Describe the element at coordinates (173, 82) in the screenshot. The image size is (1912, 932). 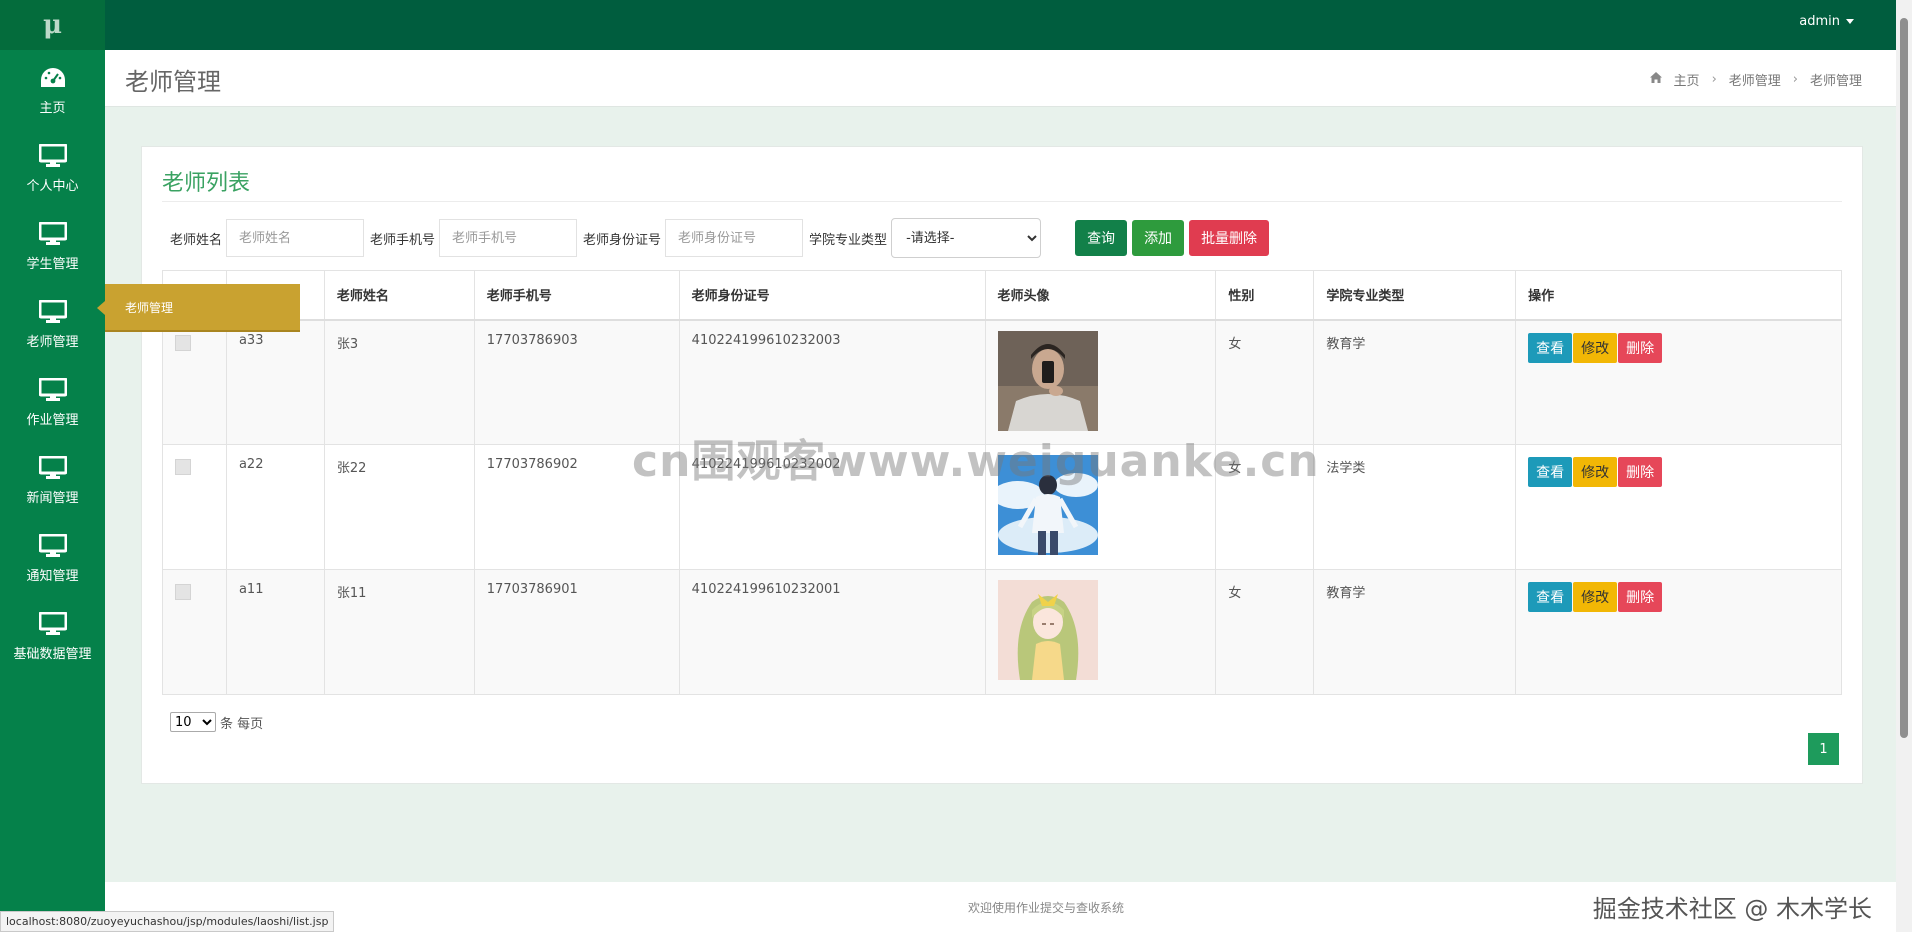
I see `page-title: 老师管理` at that location.